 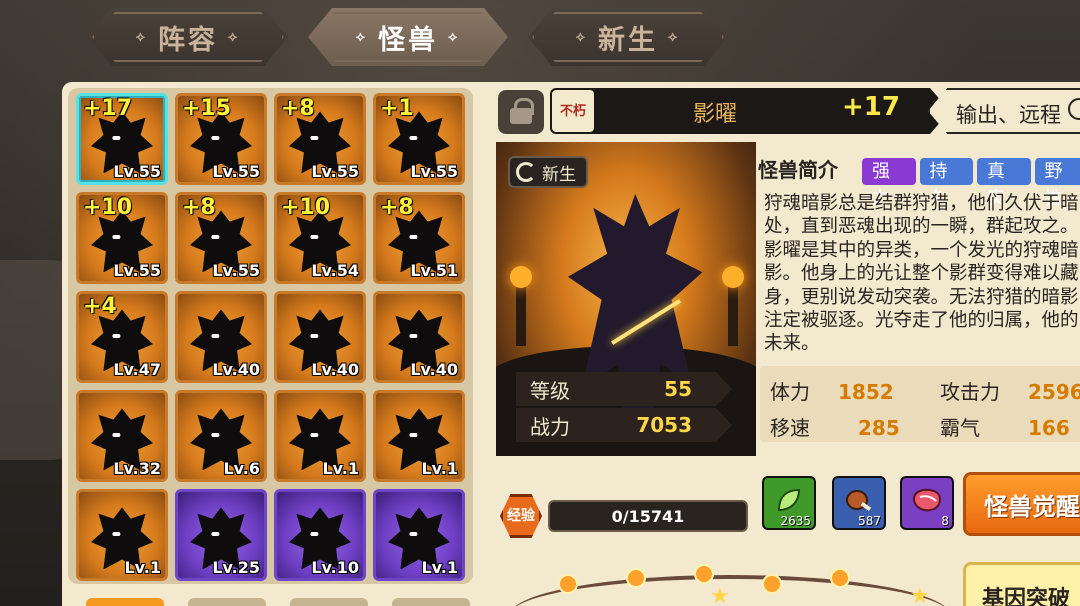 What do you see at coordinates (306, 207) in the screenshot?
I see `card-plus-level: +10` at bounding box center [306, 207].